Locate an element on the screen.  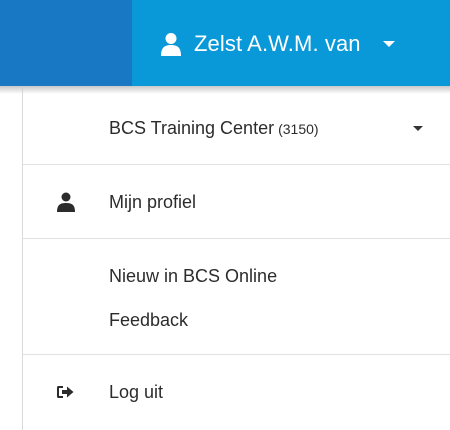
organization-selector: BCS Training Center (3150) is located at coordinates (236, 128).